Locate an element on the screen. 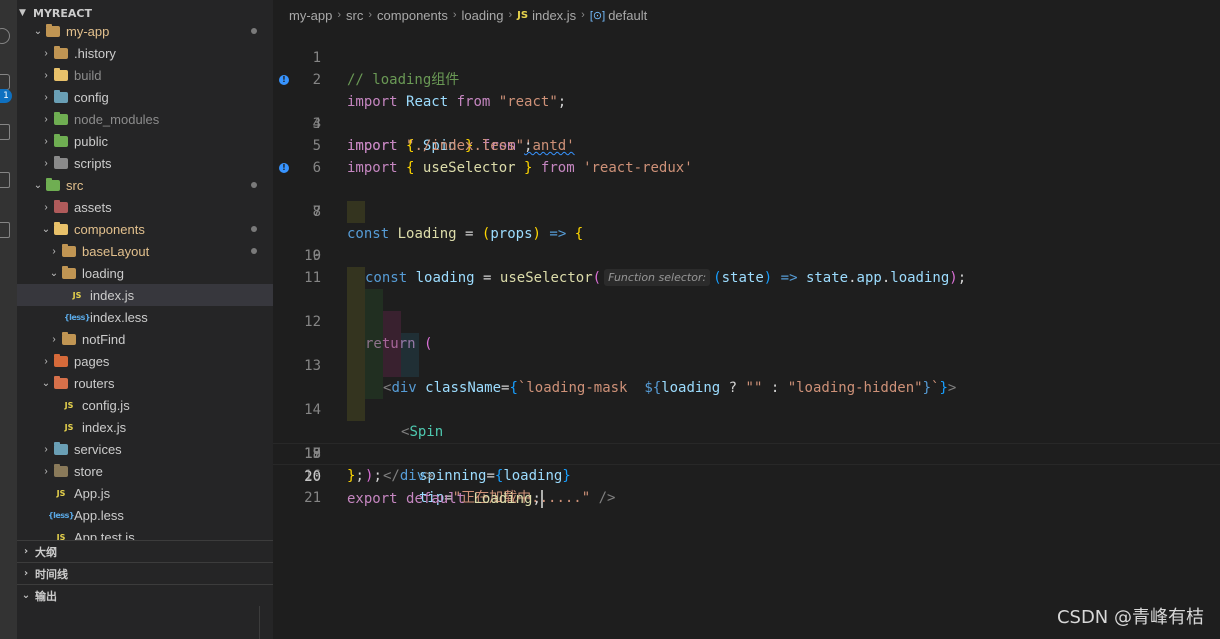  code-line: 18 ); is located at coordinates (746, 441).